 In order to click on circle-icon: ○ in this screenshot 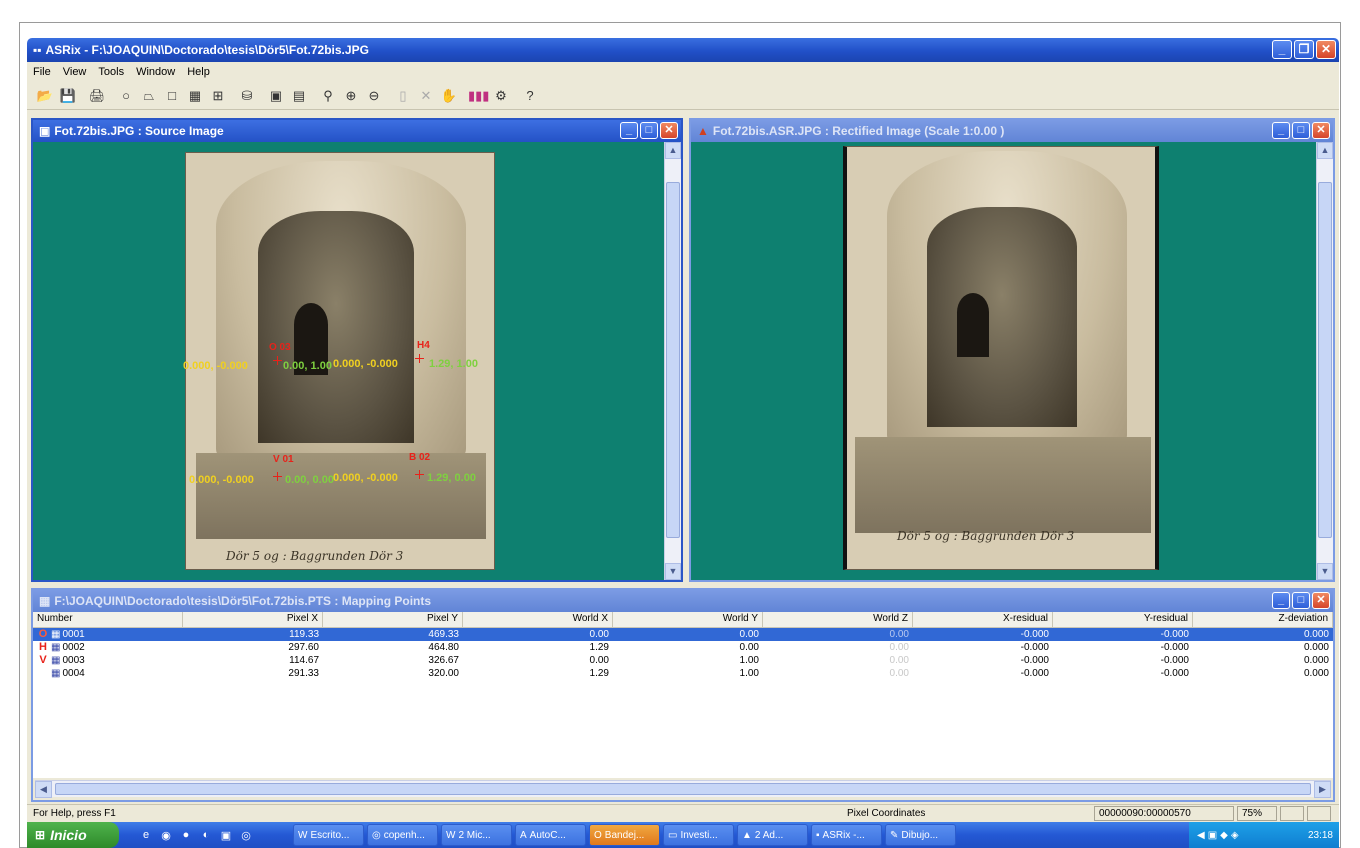, I will do `click(126, 96)`.